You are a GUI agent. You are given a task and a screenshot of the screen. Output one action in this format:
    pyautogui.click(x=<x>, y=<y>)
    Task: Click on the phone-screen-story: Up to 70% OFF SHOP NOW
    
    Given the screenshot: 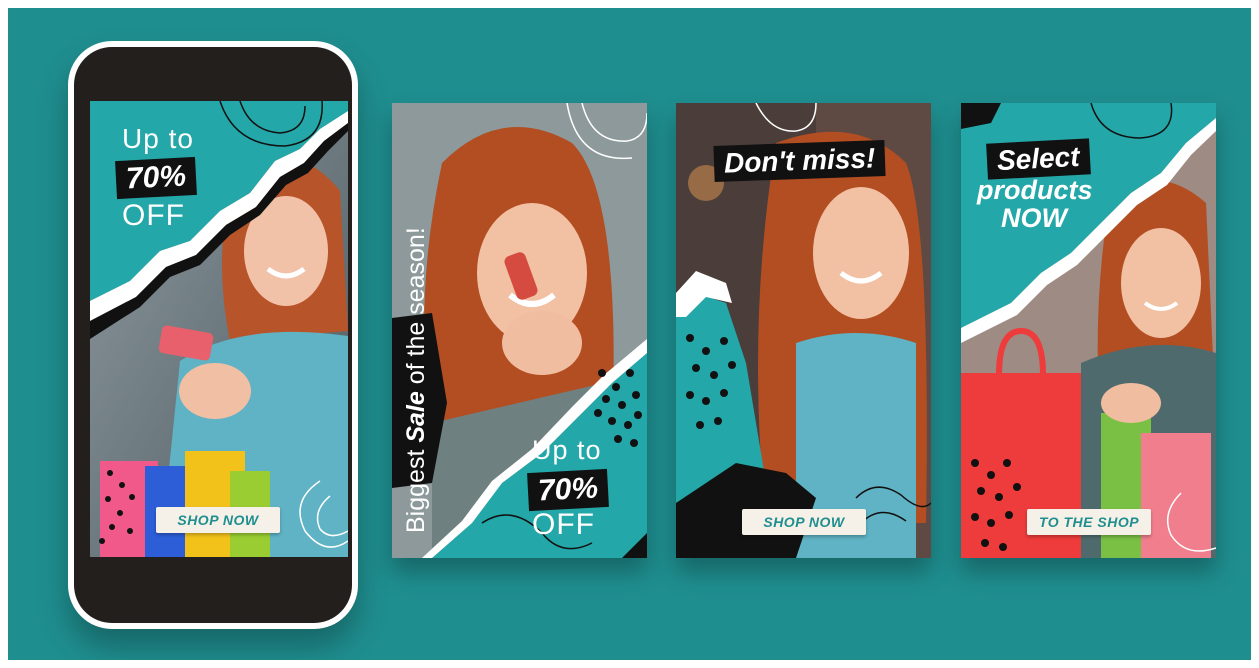 What is the action you would take?
    pyautogui.click(x=219, y=329)
    